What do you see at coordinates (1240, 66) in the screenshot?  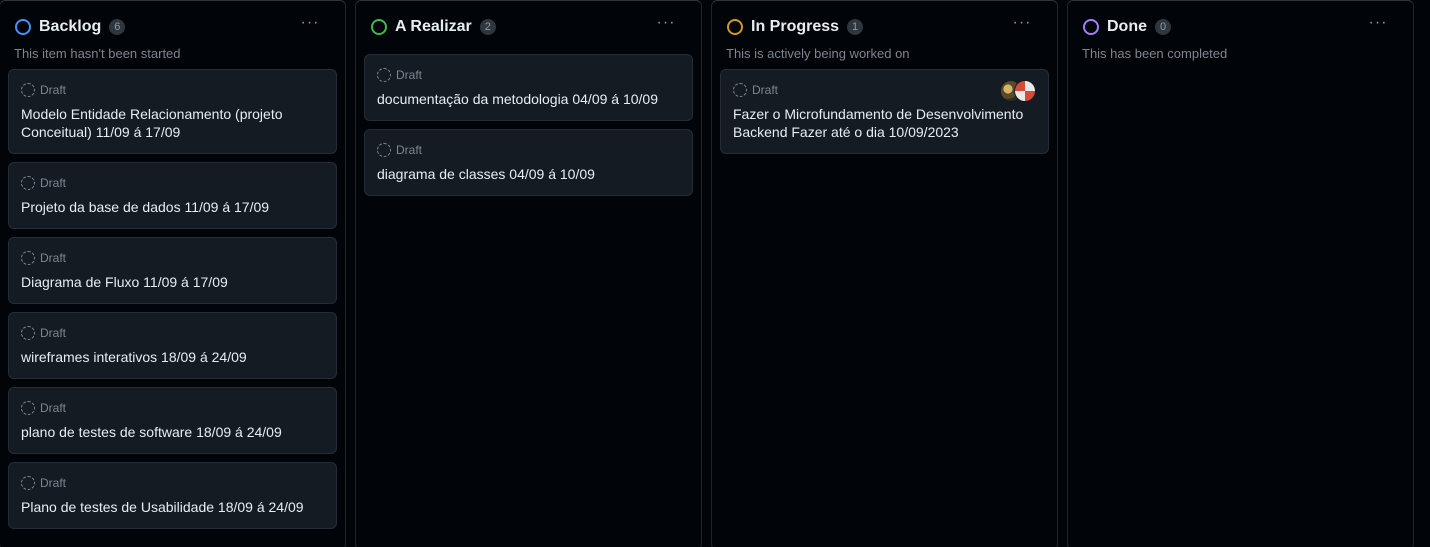 I see `card-list` at bounding box center [1240, 66].